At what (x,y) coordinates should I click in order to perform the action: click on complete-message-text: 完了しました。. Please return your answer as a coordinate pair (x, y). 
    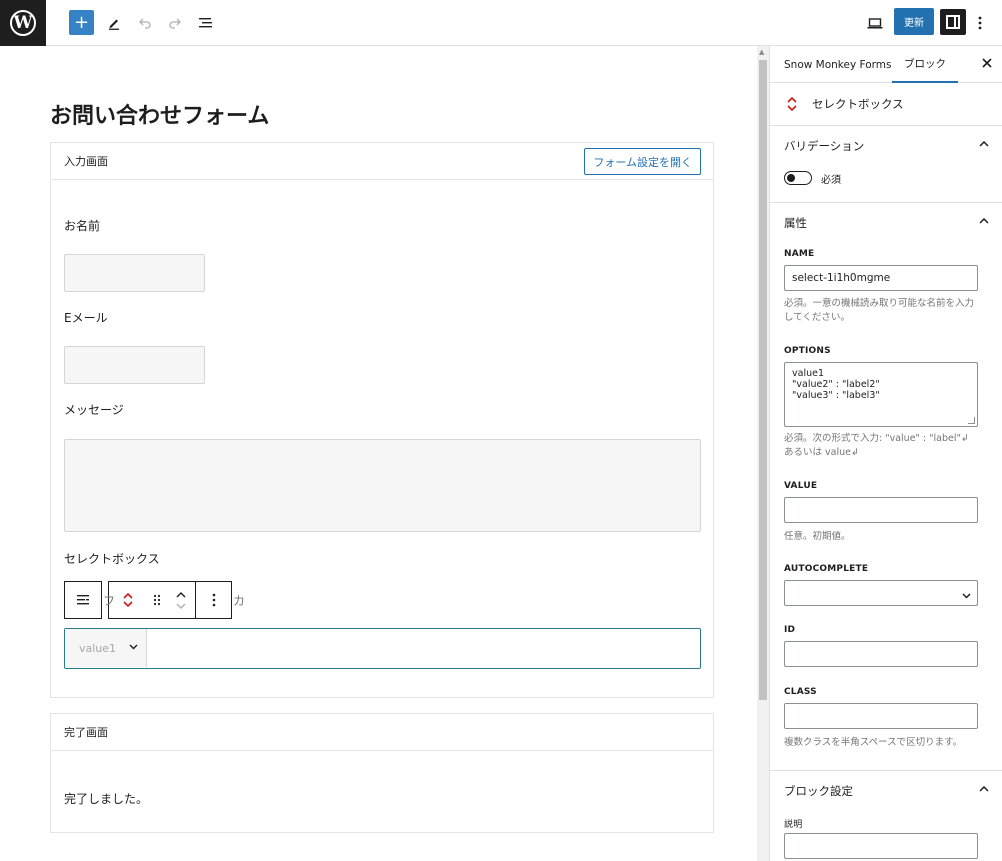
    Looking at the image, I should click on (106, 798).